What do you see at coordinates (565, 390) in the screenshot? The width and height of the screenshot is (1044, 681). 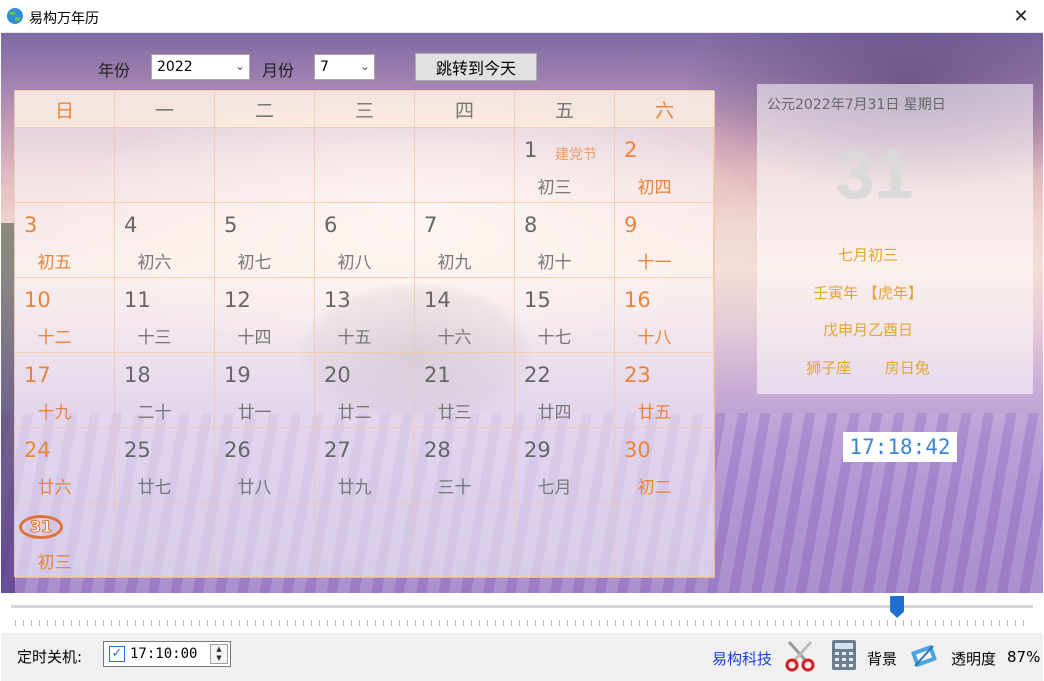 I see `calendar-day: 22 廿四` at bounding box center [565, 390].